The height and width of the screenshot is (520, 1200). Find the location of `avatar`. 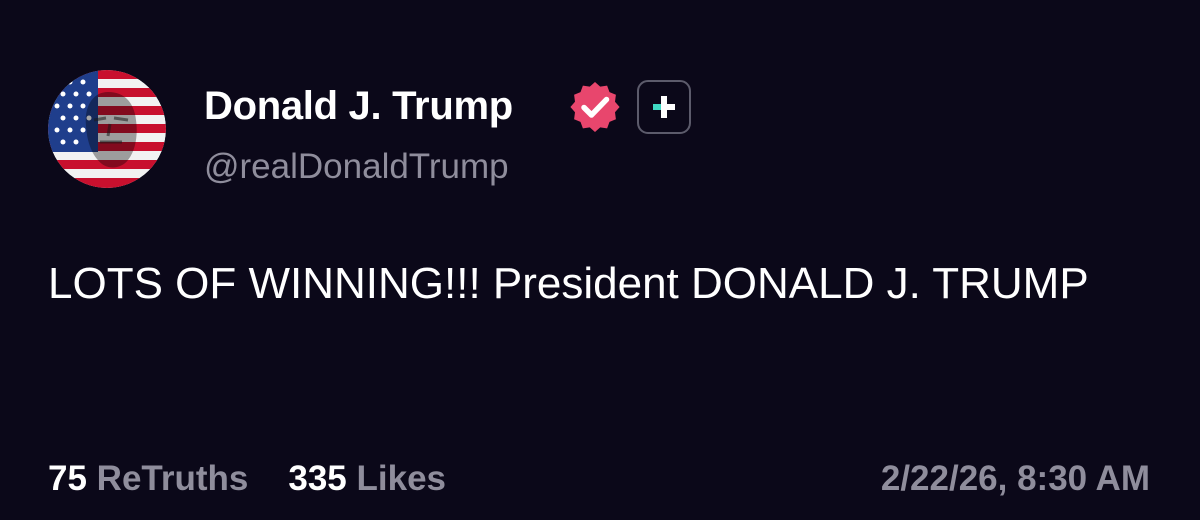

avatar is located at coordinates (107, 129).